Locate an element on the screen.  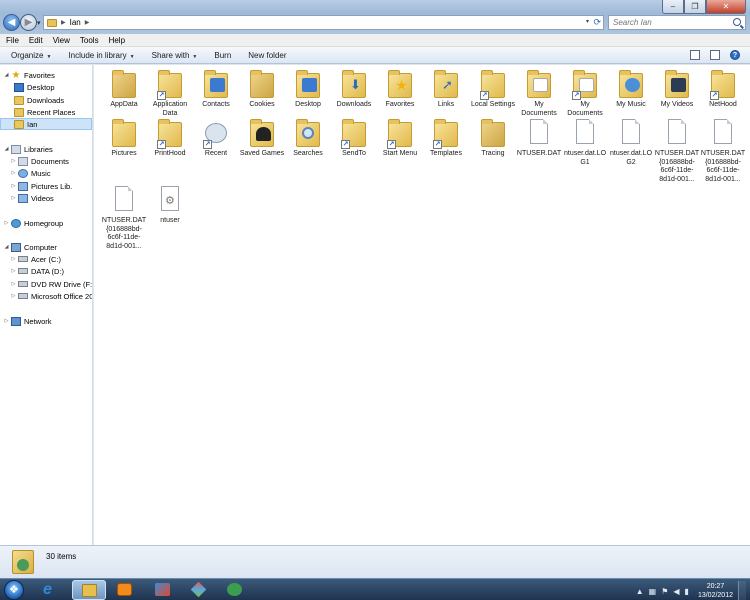
file-ntuser-log1: ntuser.dat.LOG1 is located at coordinates (585, 142).